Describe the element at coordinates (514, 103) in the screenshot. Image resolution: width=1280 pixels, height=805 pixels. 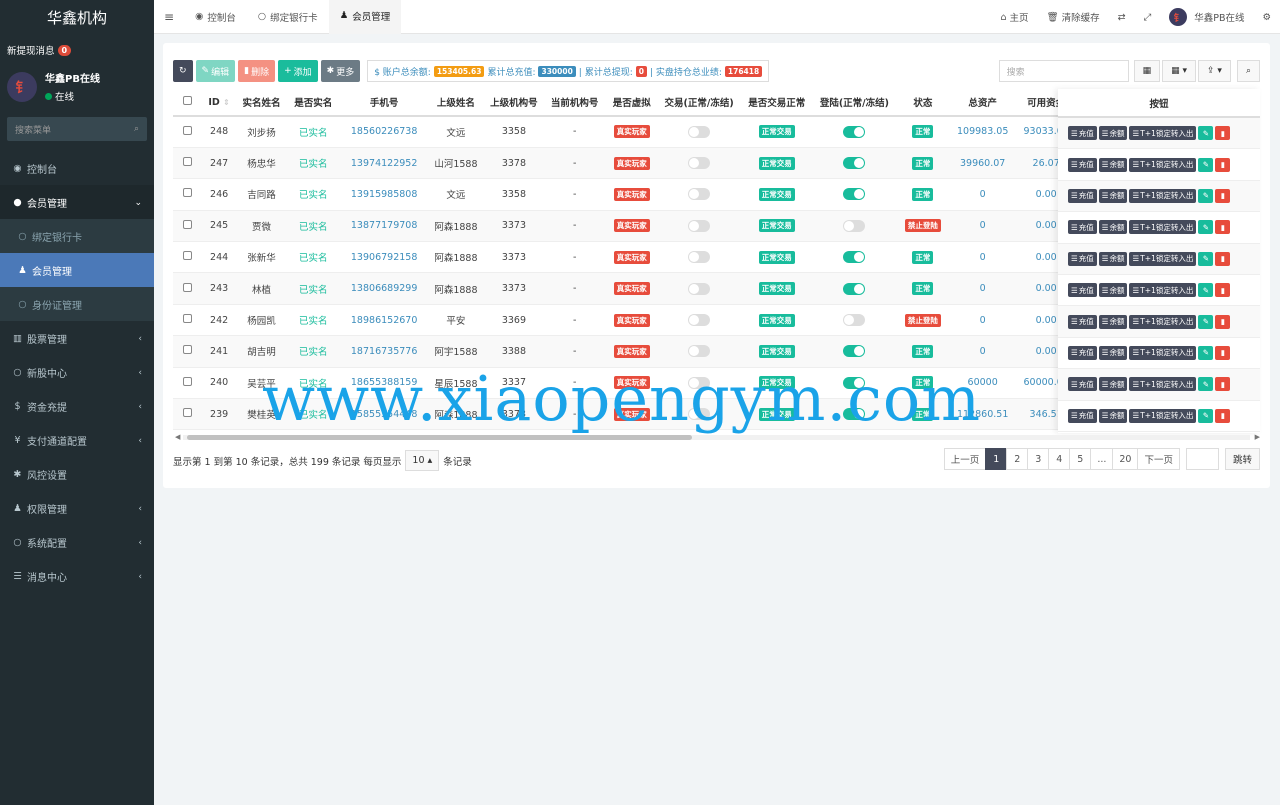
I see `col-header-parent-org: 上级机构号` at that location.